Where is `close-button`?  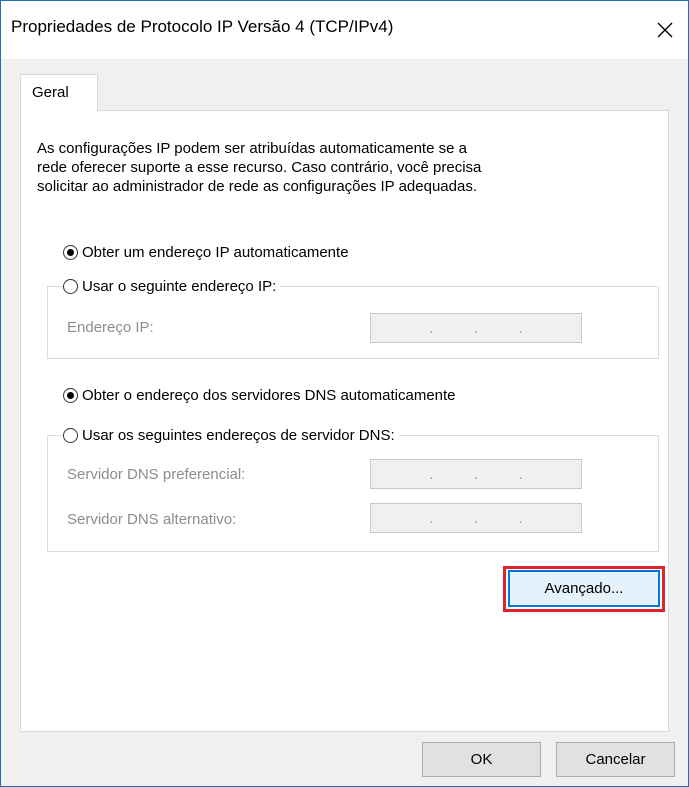
close-button is located at coordinates (665, 30).